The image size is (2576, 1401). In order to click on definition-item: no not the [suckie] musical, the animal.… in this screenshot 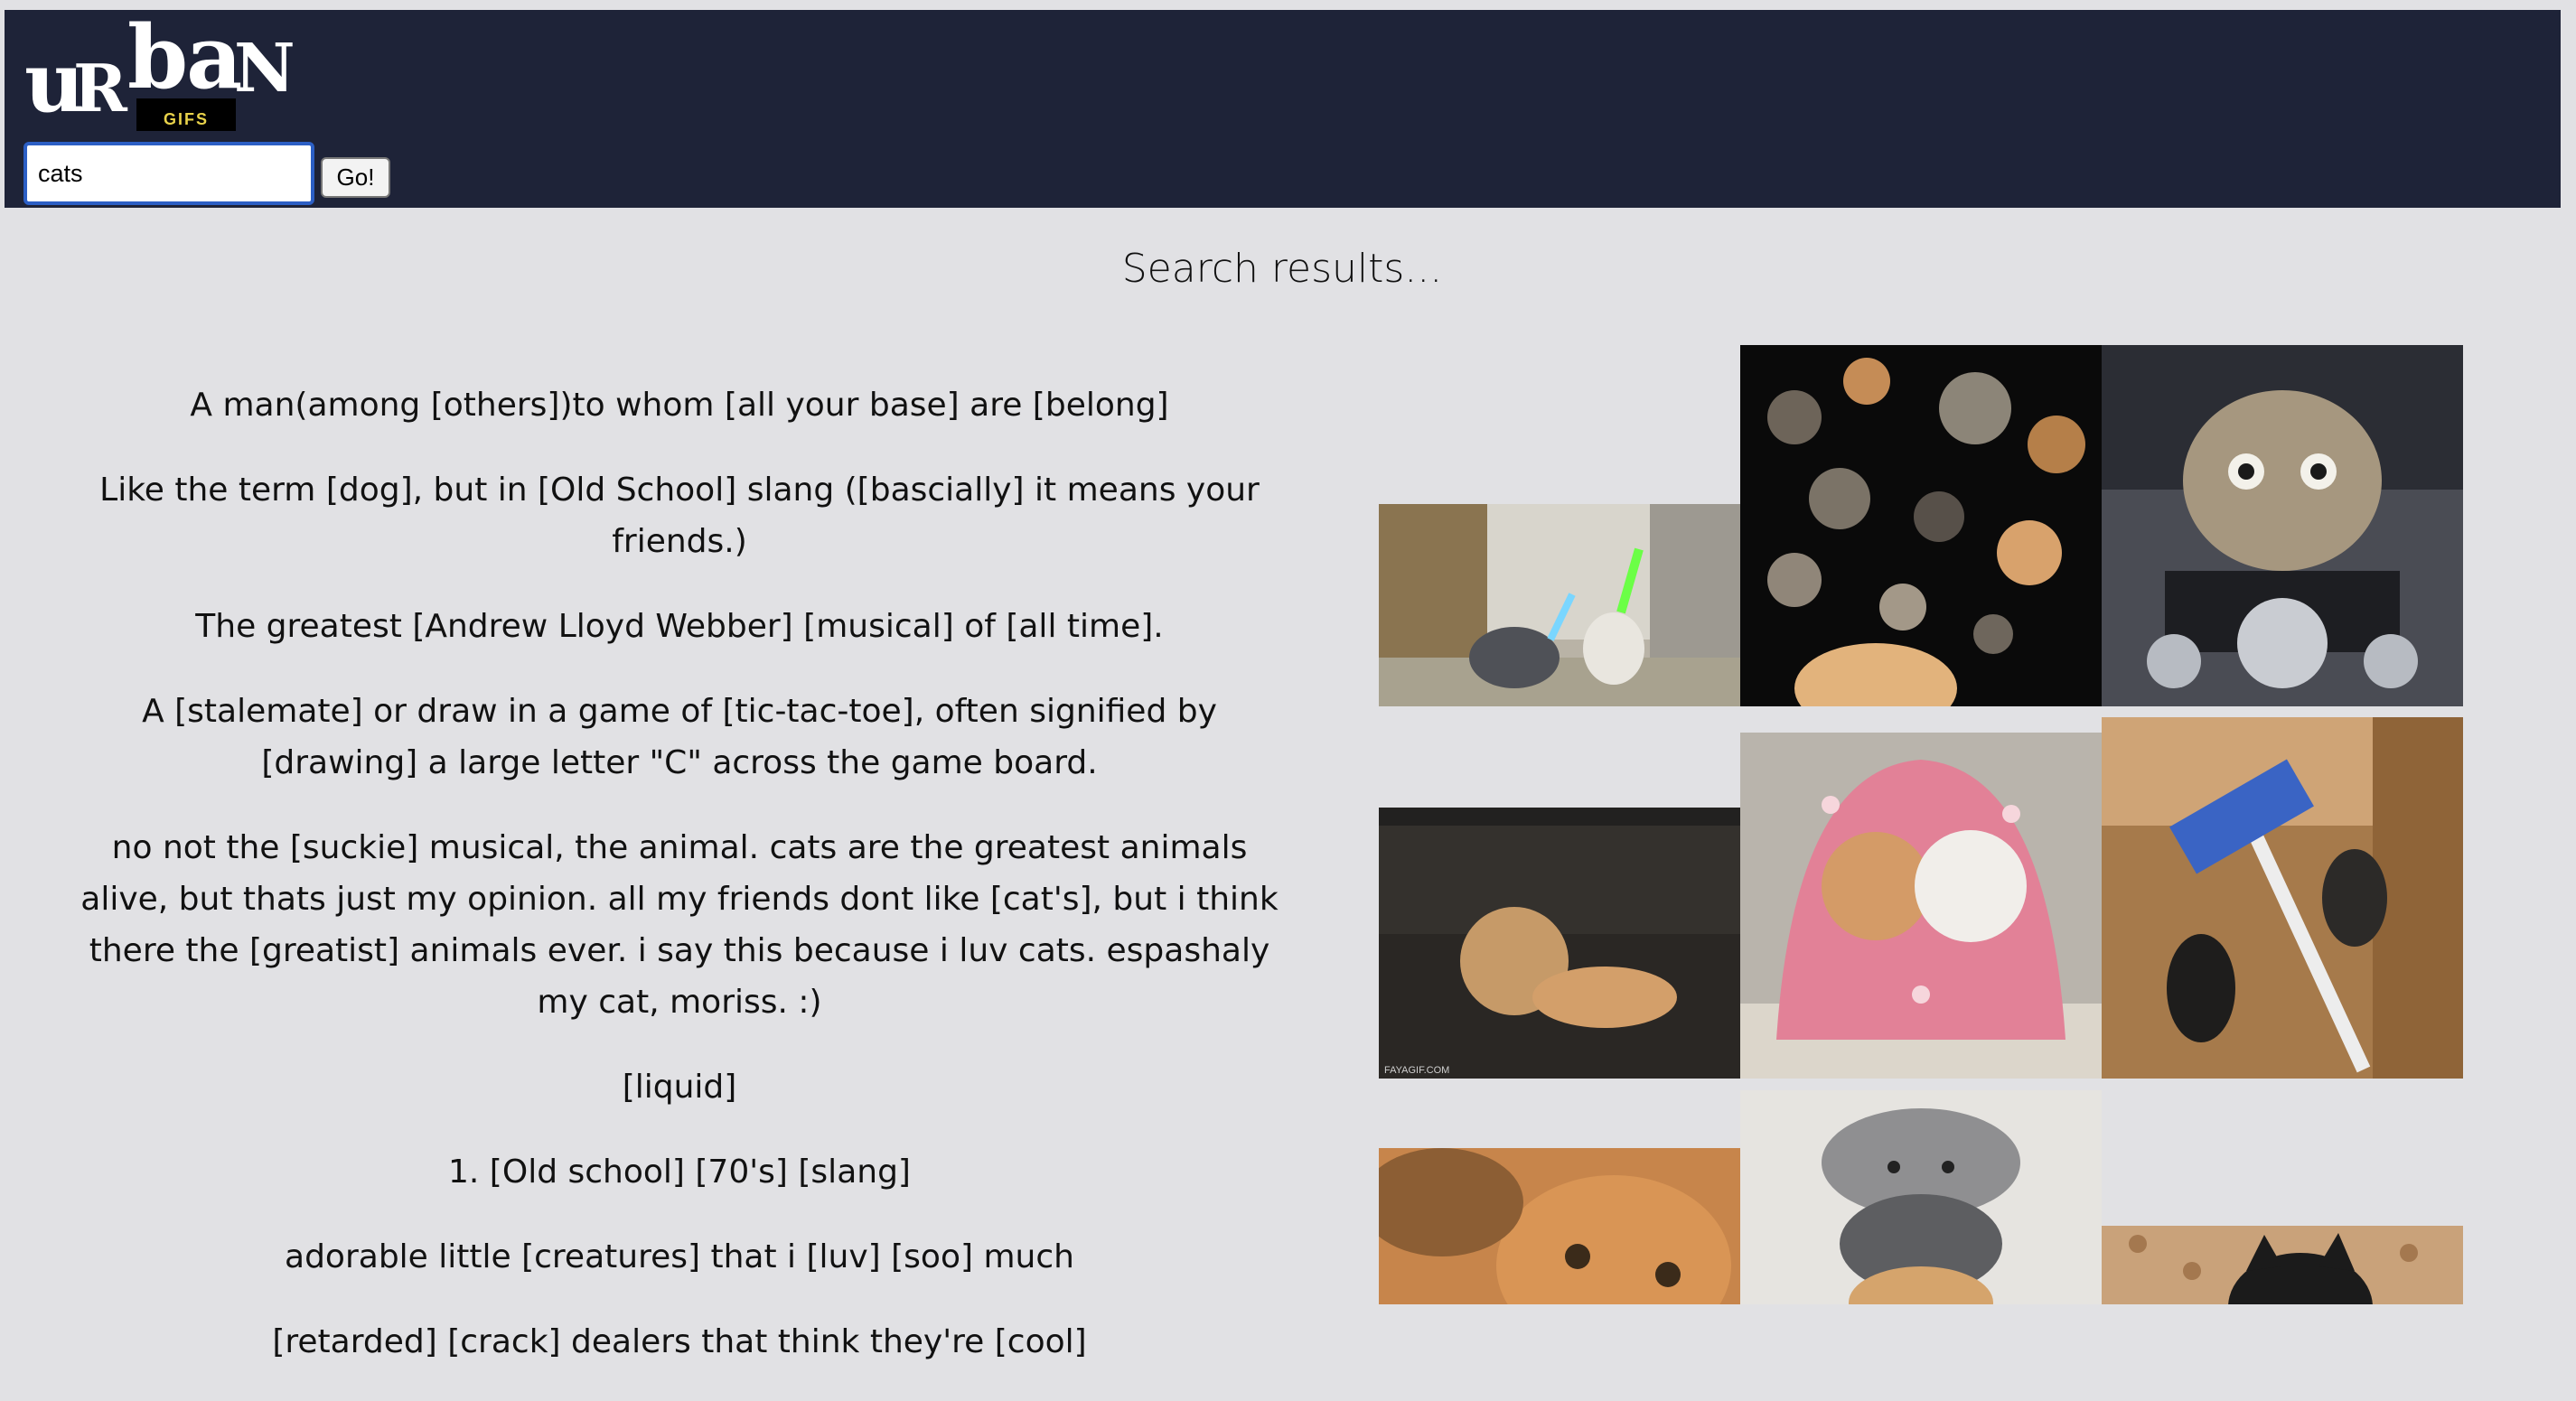, I will do `click(679, 925)`.